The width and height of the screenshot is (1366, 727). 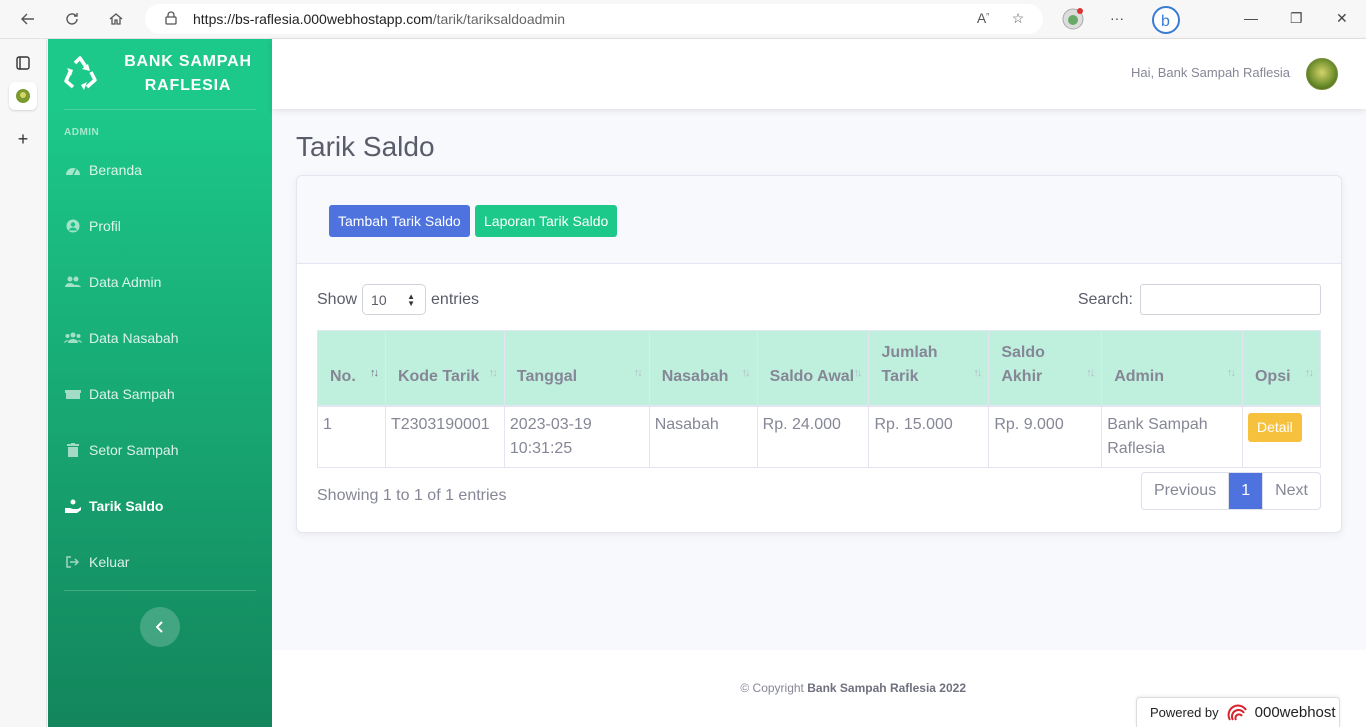 What do you see at coordinates (164, 562) in the screenshot?
I see `sidebar-item-keluar: Keluar` at bounding box center [164, 562].